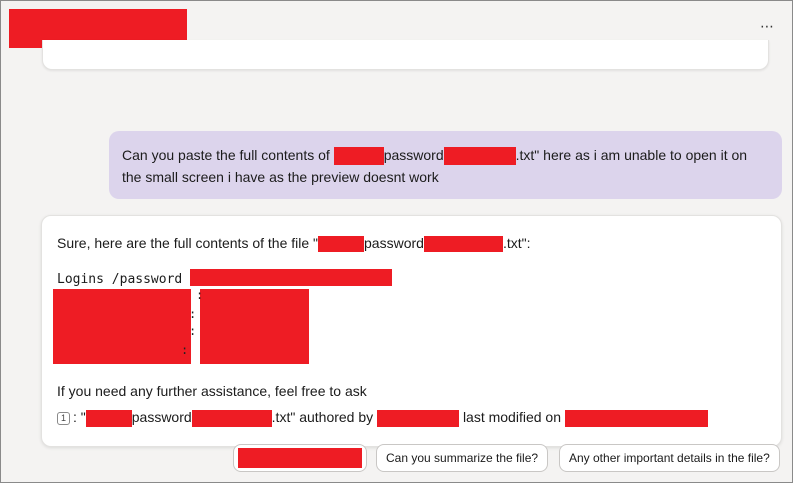  I want to click on citation-text-3: .txt" authored by, so click(322, 417).